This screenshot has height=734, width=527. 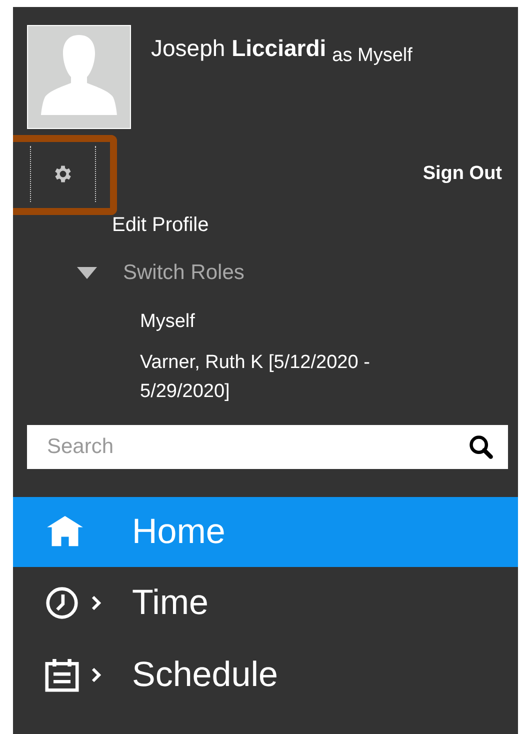 What do you see at coordinates (372, 55) in the screenshot?
I see `role-label: as Myself` at bounding box center [372, 55].